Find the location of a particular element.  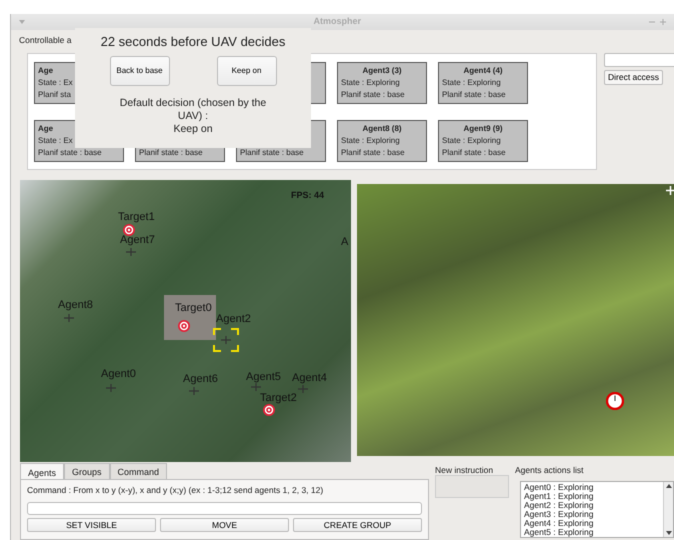

section-label: Agents actions list is located at coordinates (549, 470).